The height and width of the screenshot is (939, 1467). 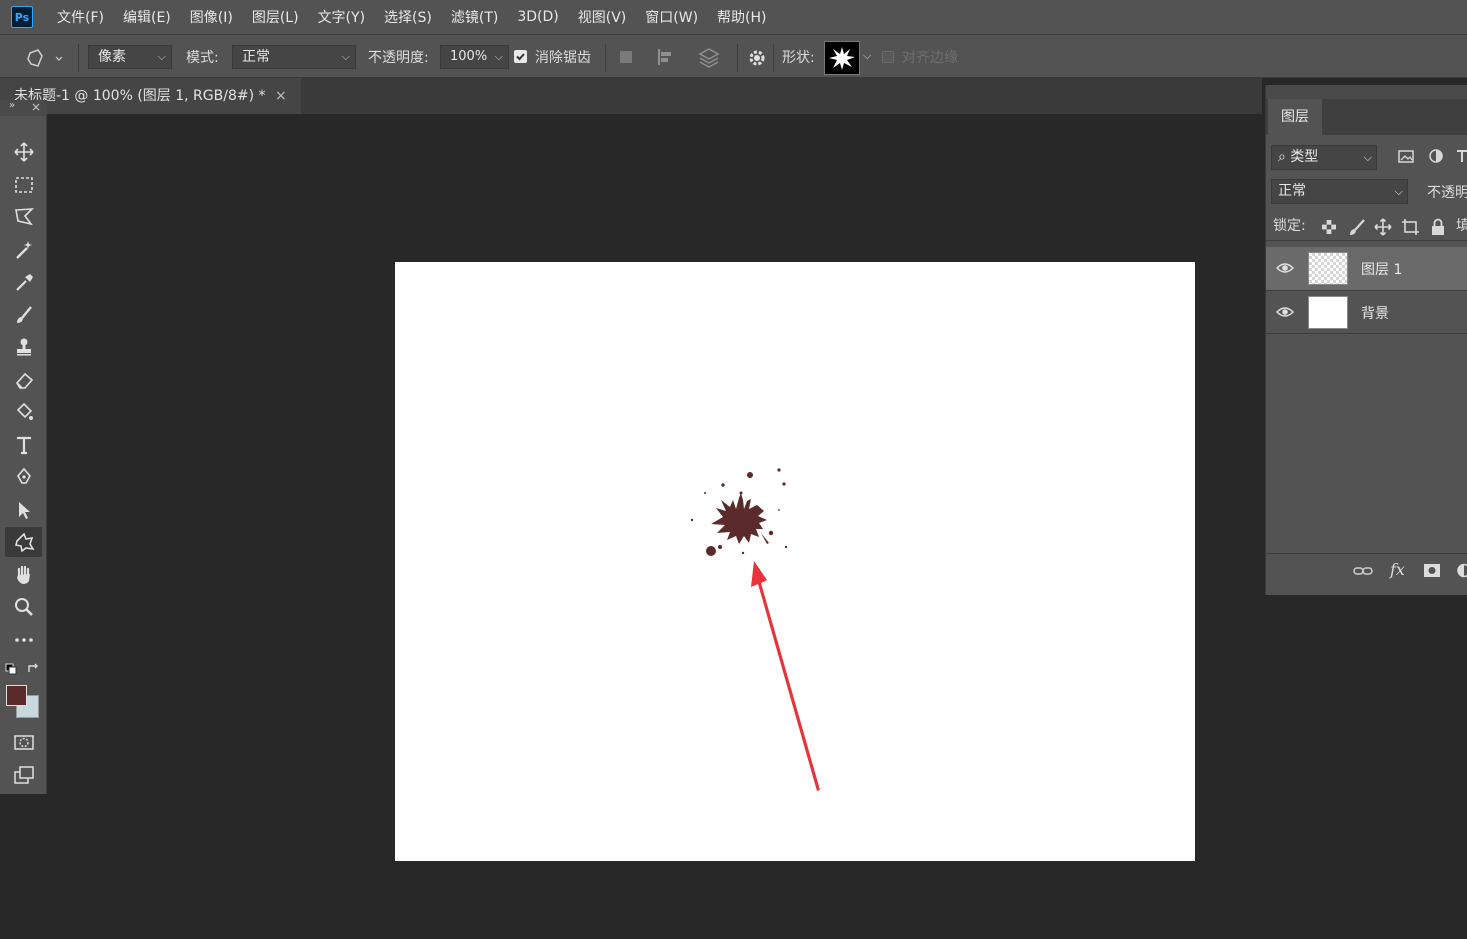 What do you see at coordinates (1292, 191) in the screenshot?
I see `blend-mode-value: 正常` at bounding box center [1292, 191].